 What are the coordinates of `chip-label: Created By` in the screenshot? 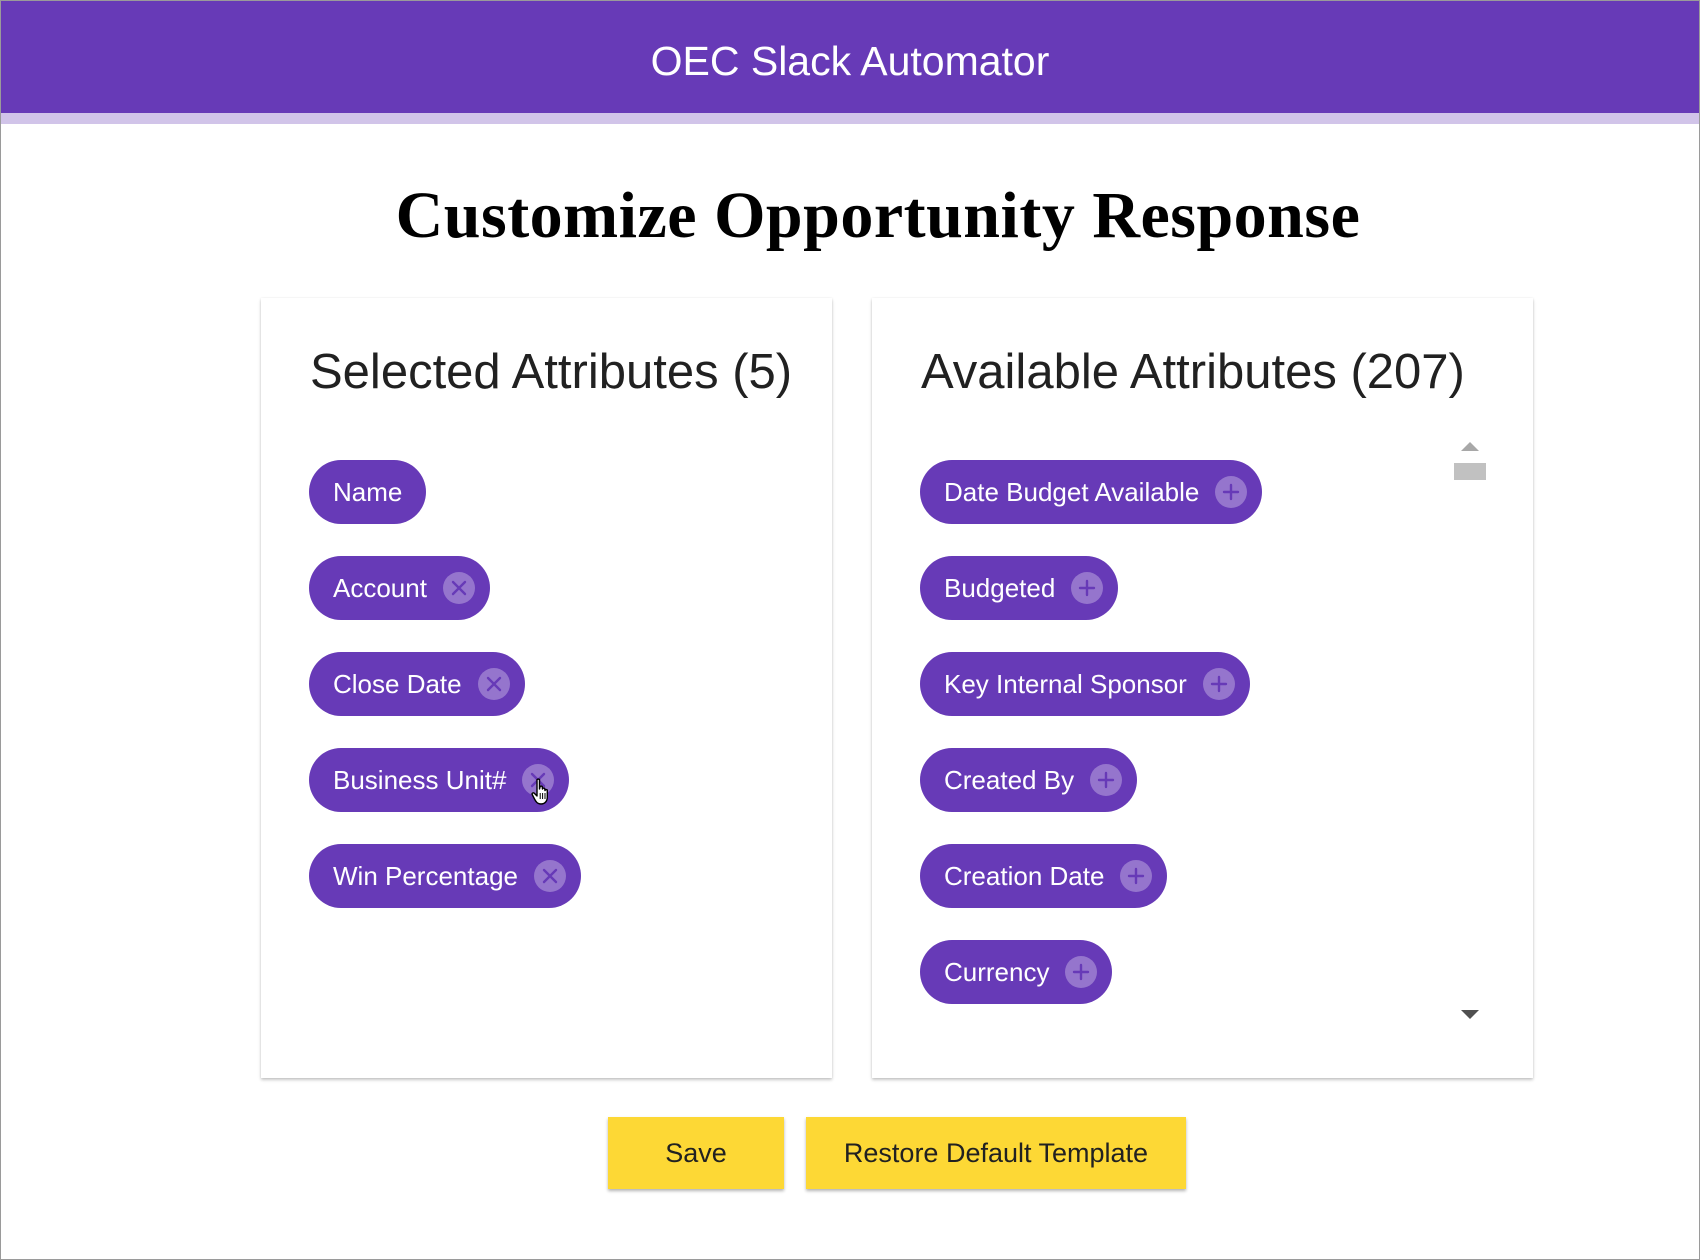 It's located at (1009, 779).